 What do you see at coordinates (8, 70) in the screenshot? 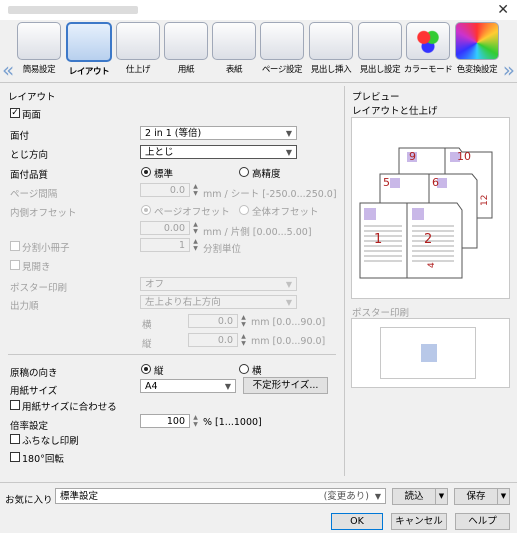
I see `scroll-left-icon: «` at bounding box center [8, 70].